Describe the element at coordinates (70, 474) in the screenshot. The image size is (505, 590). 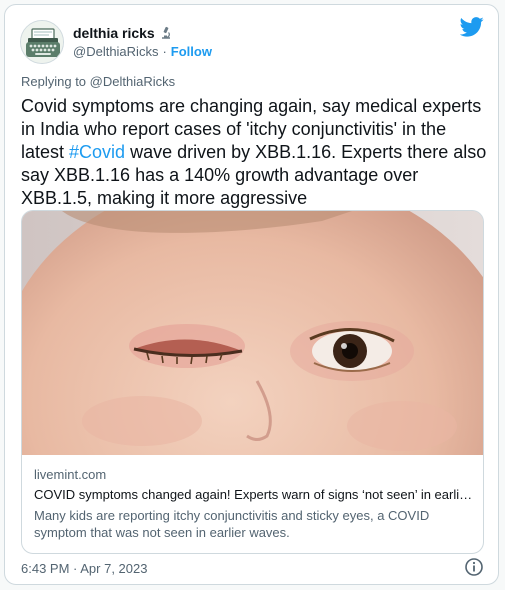
I see `link-domain: livemint.com` at that location.